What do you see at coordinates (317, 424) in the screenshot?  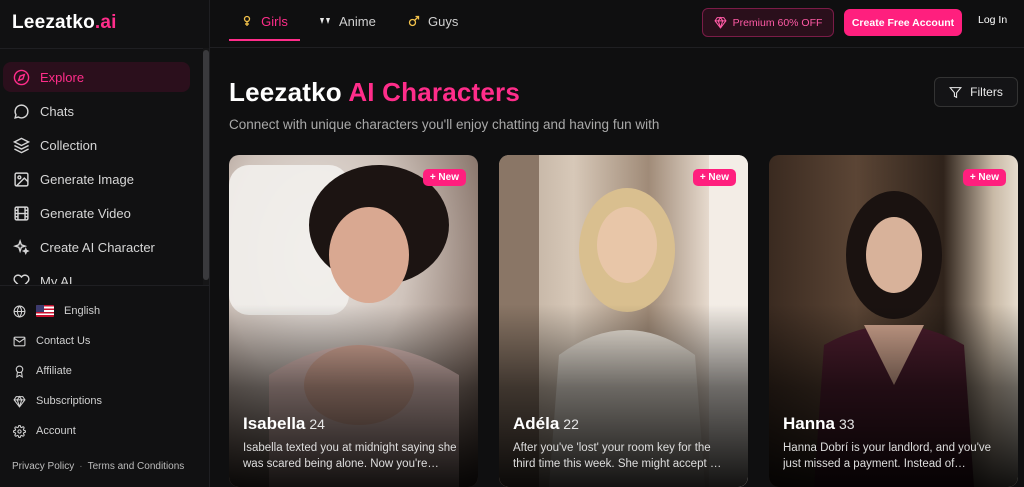 I see `character-age: 24` at bounding box center [317, 424].